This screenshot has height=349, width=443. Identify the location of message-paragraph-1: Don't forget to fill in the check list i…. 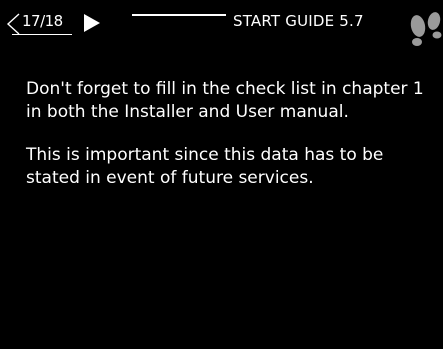
(225, 100).